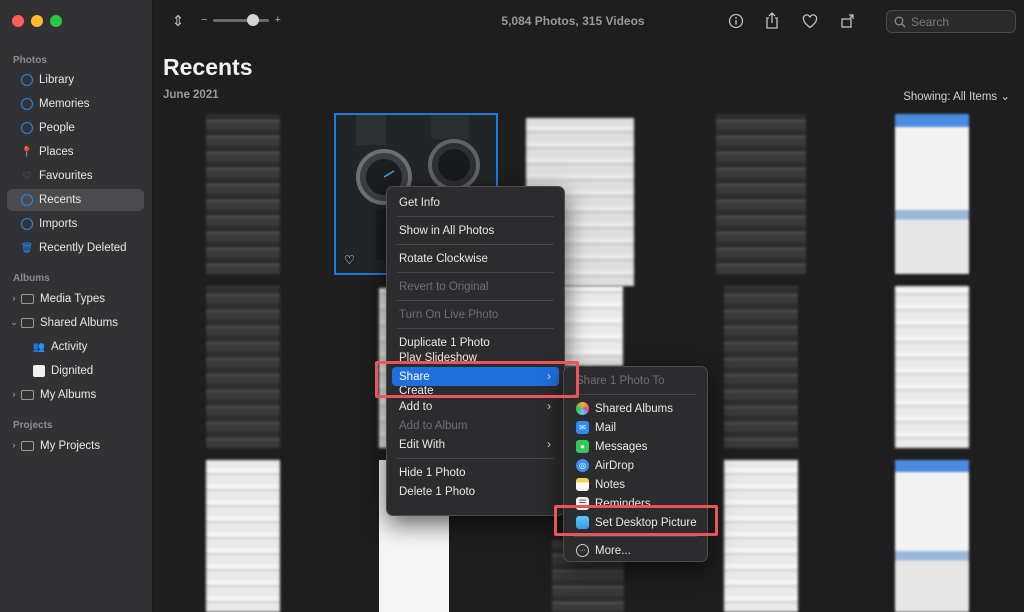 The height and width of the screenshot is (612, 1024). Describe the element at coordinates (956, 96) in the screenshot. I see `showing-filter: Showing: All Items ⌄` at that location.